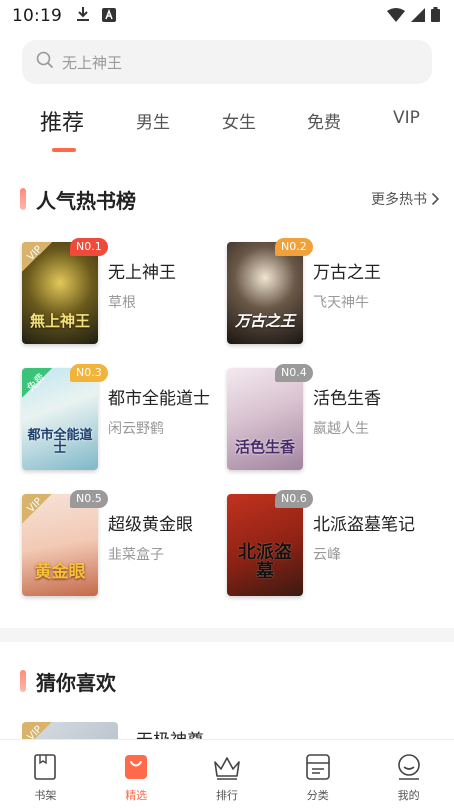 The image size is (454, 808). What do you see at coordinates (76, 682) in the screenshot?
I see `guess-title: 猜你喜欢` at bounding box center [76, 682].